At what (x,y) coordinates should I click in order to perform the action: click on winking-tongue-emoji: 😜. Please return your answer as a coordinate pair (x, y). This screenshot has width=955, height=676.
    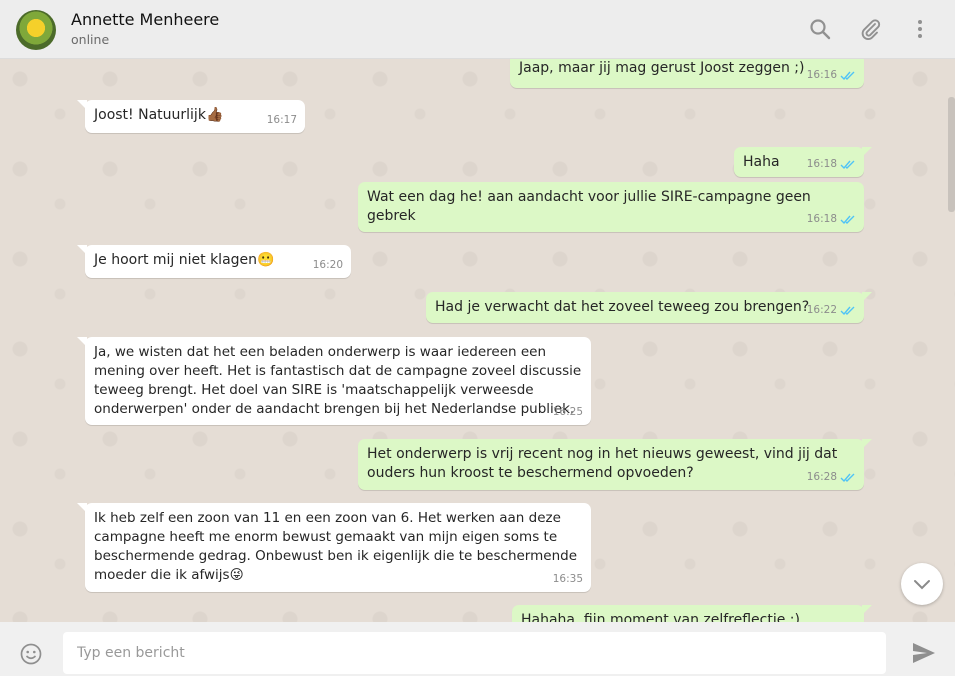
    Looking at the image, I should click on (236, 575).